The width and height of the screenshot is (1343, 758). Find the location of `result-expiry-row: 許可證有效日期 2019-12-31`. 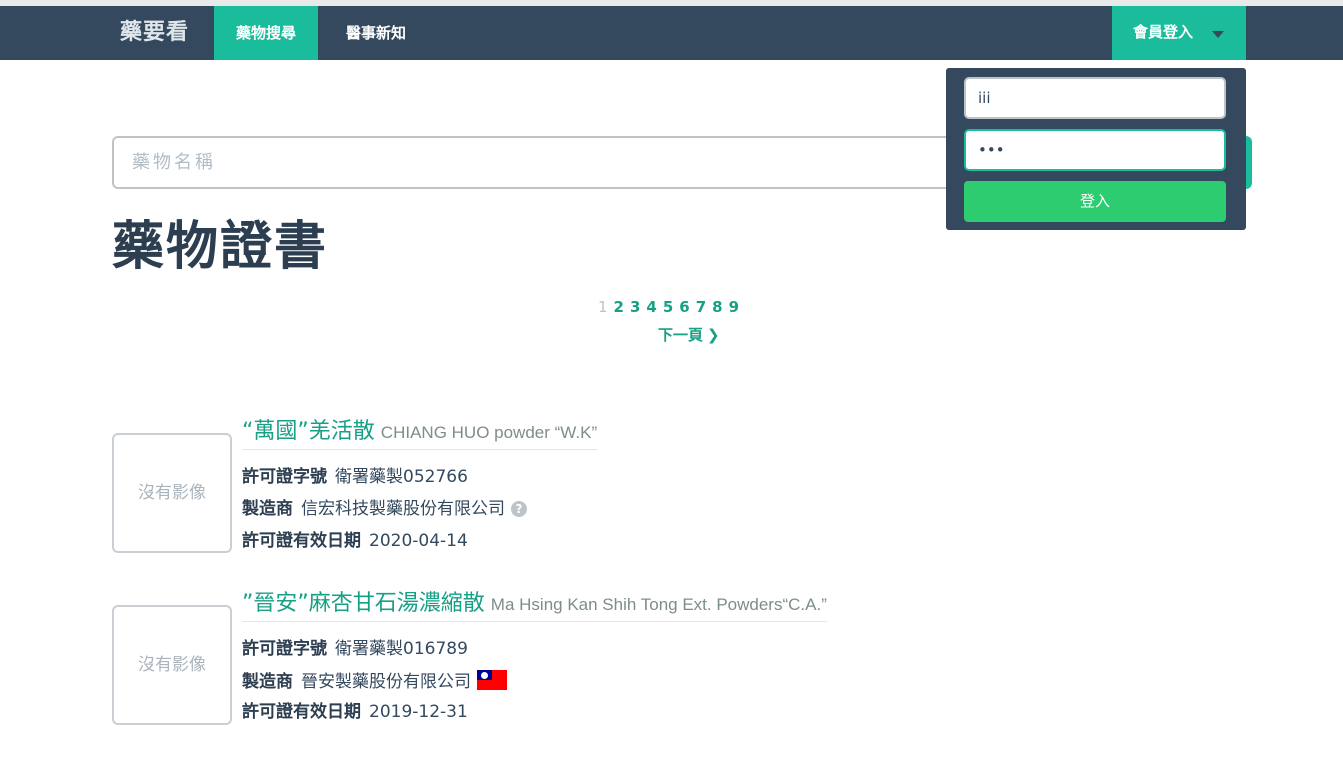

result-expiry-row: 許可證有效日期 2019-12-31 is located at coordinates (355, 712).